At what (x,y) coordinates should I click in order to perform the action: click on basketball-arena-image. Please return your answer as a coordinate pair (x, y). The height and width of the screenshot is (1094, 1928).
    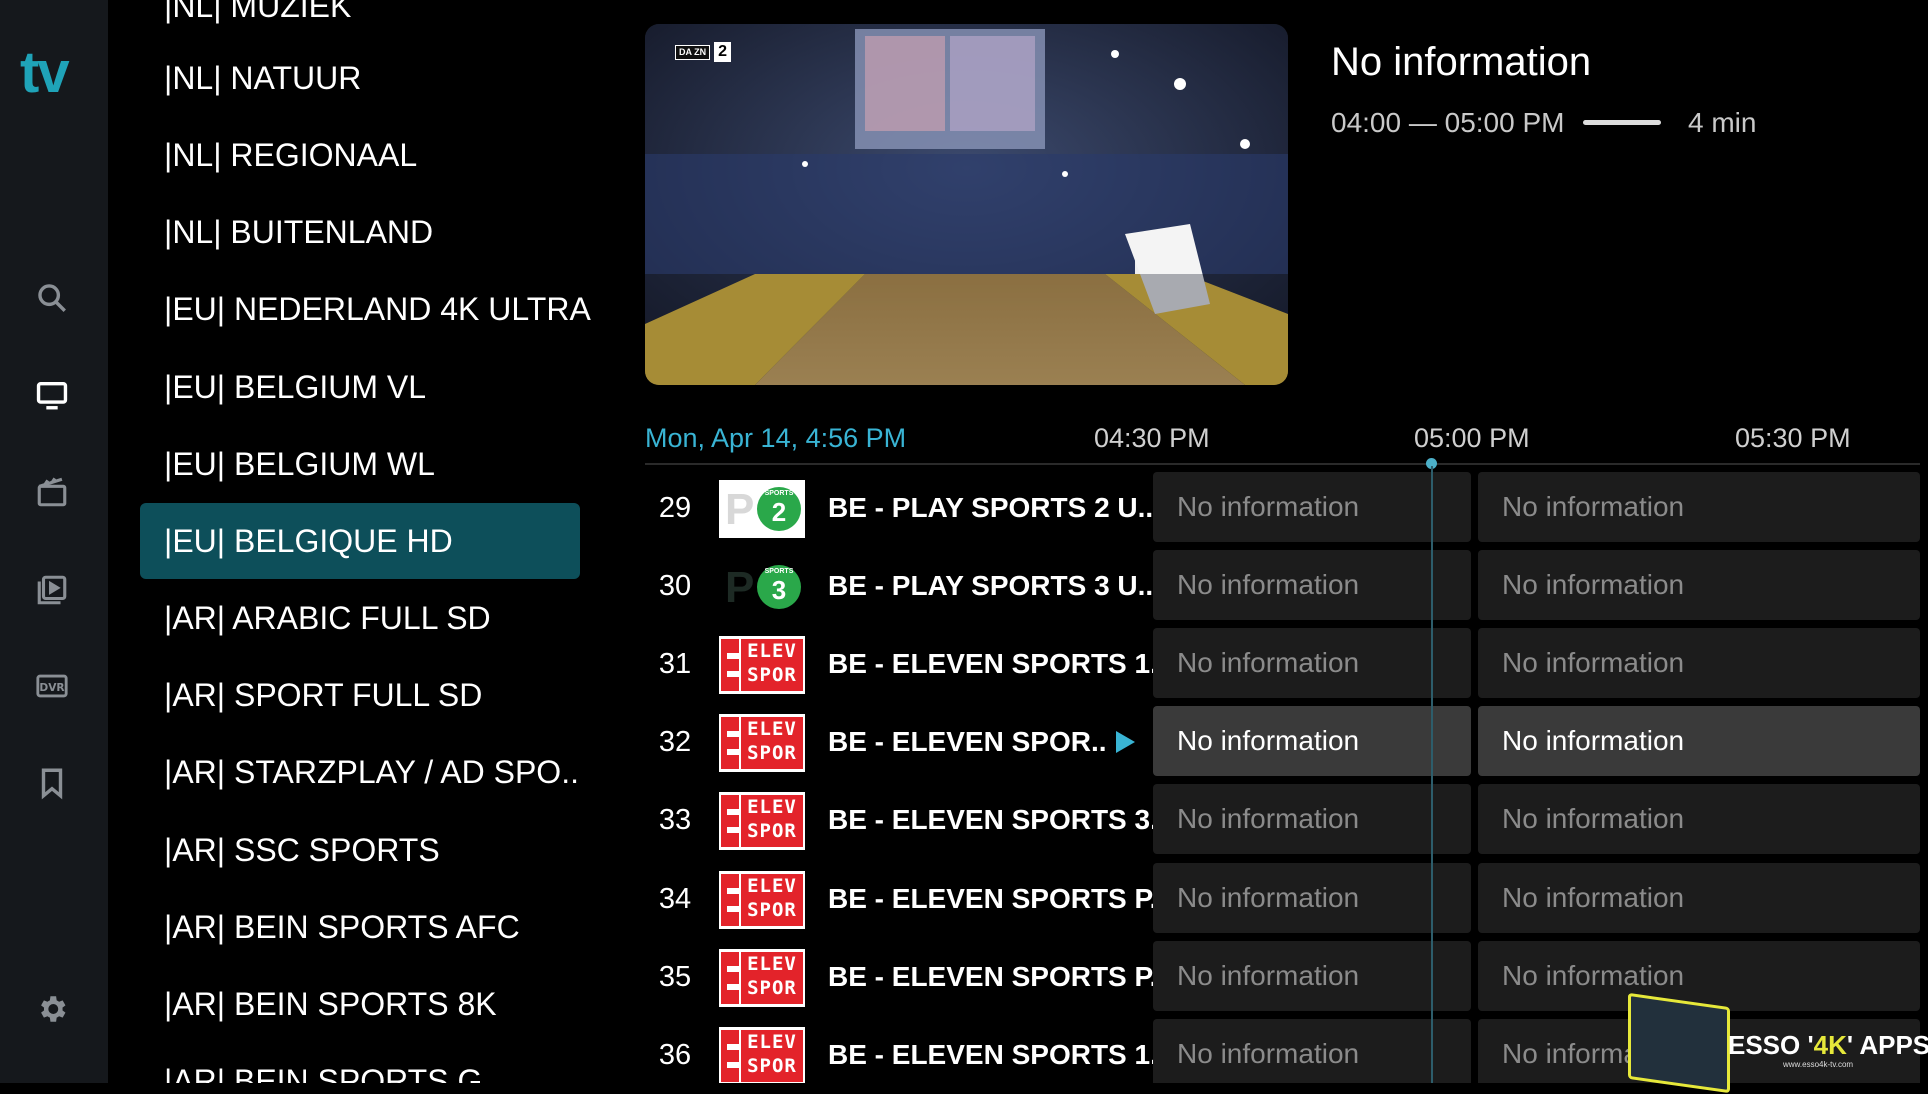
    Looking at the image, I should click on (966, 204).